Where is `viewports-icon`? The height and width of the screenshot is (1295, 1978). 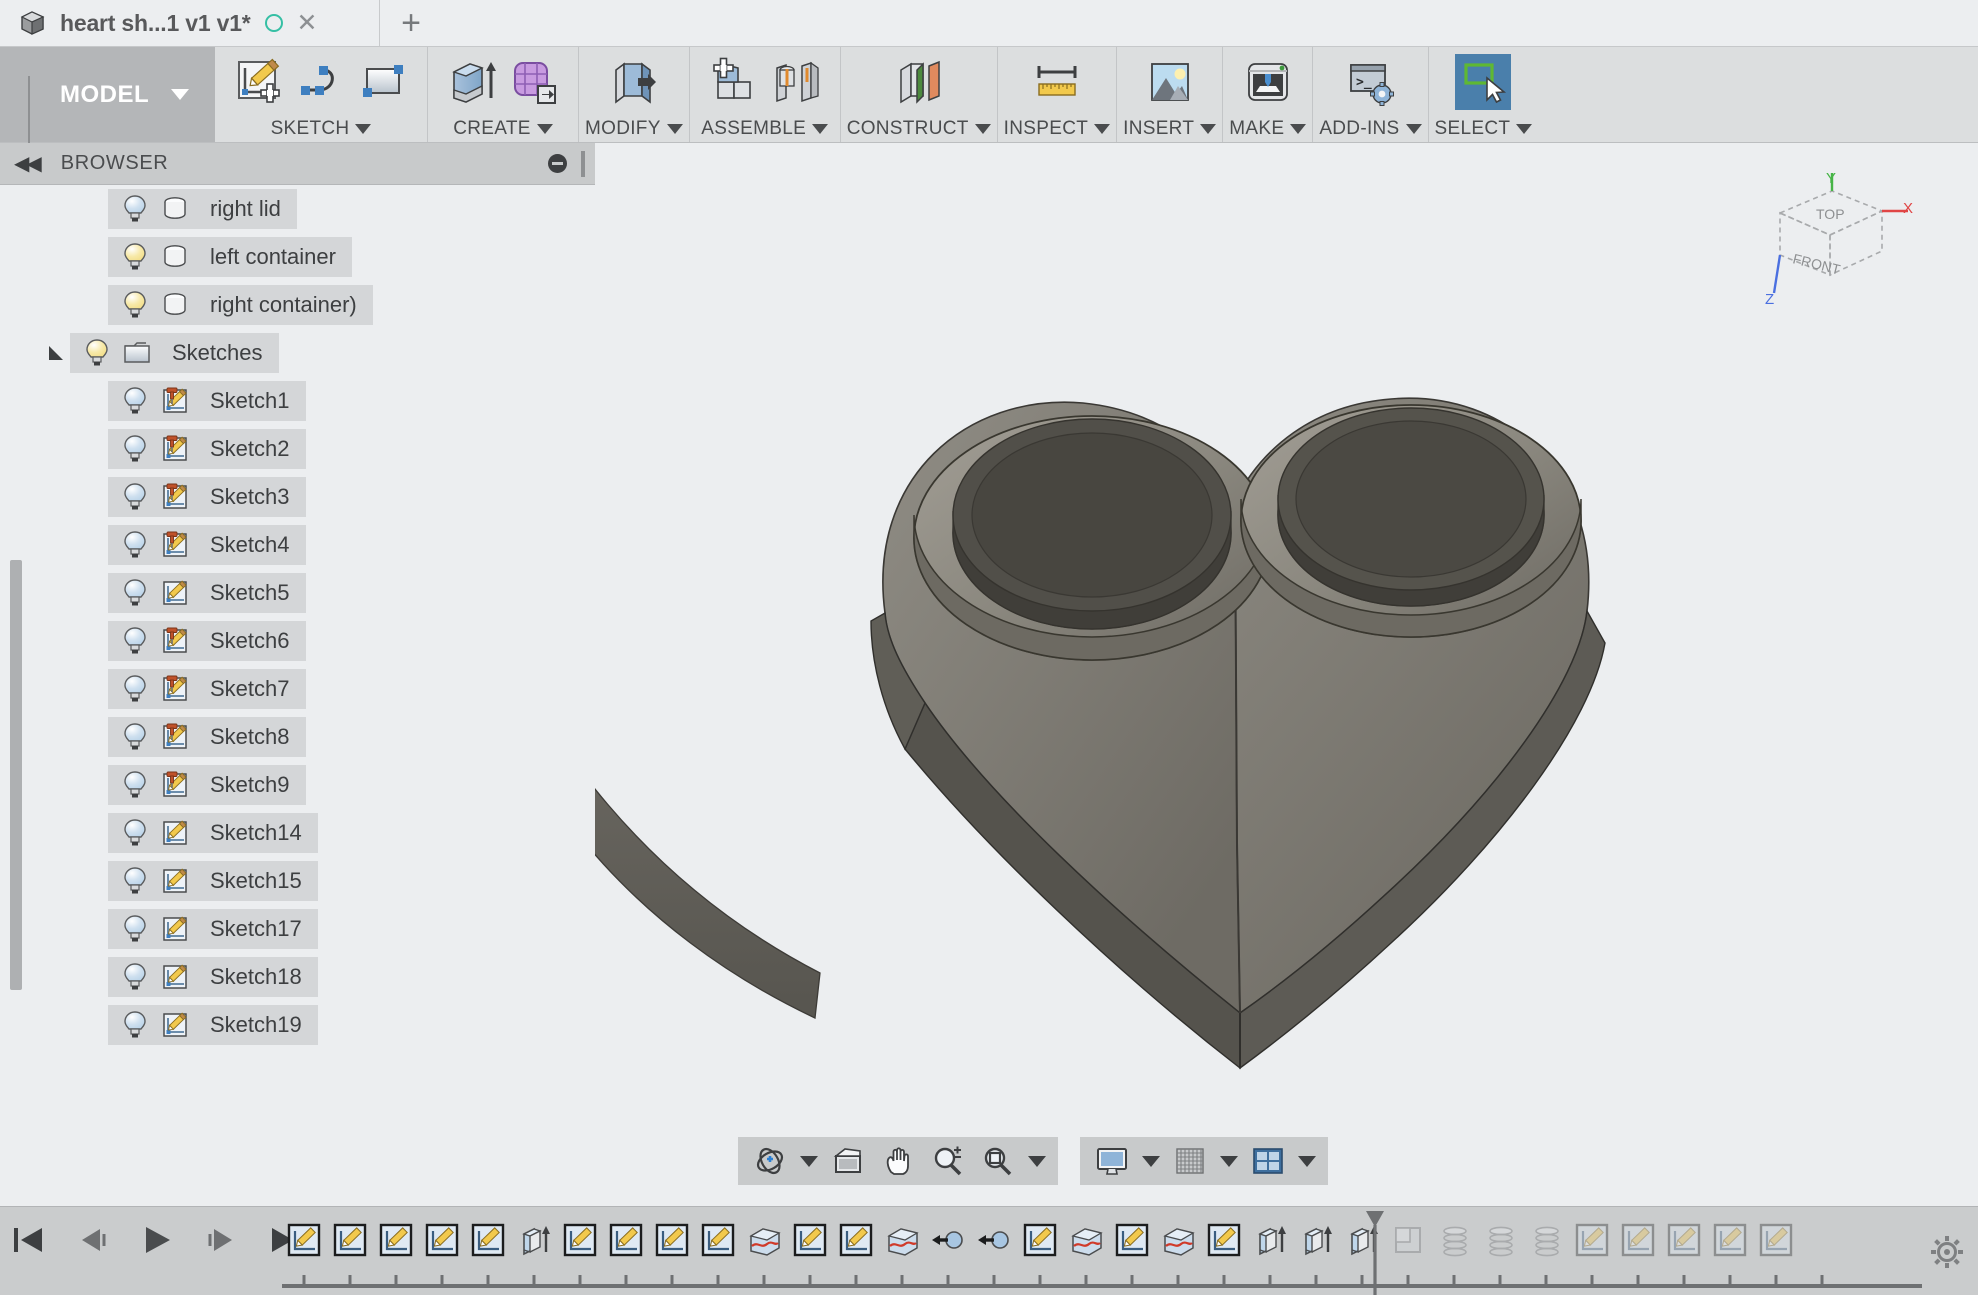
viewports-icon is located at coordinates (1268, 1161).